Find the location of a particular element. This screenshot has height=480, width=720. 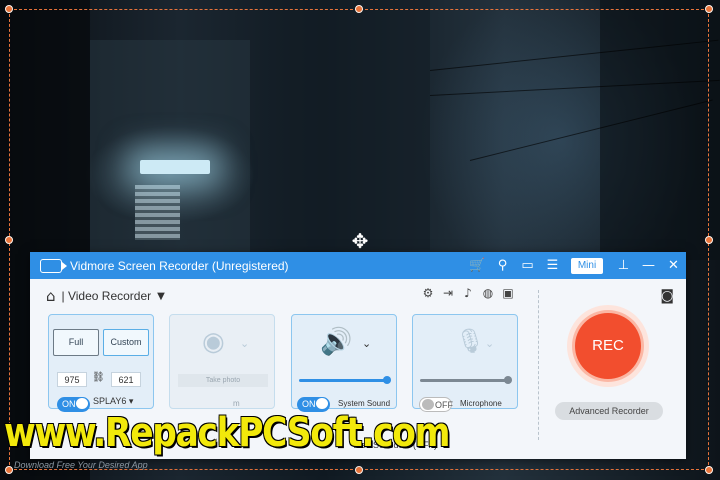

resize-handle-top-left is located at coordinates (9, 9).